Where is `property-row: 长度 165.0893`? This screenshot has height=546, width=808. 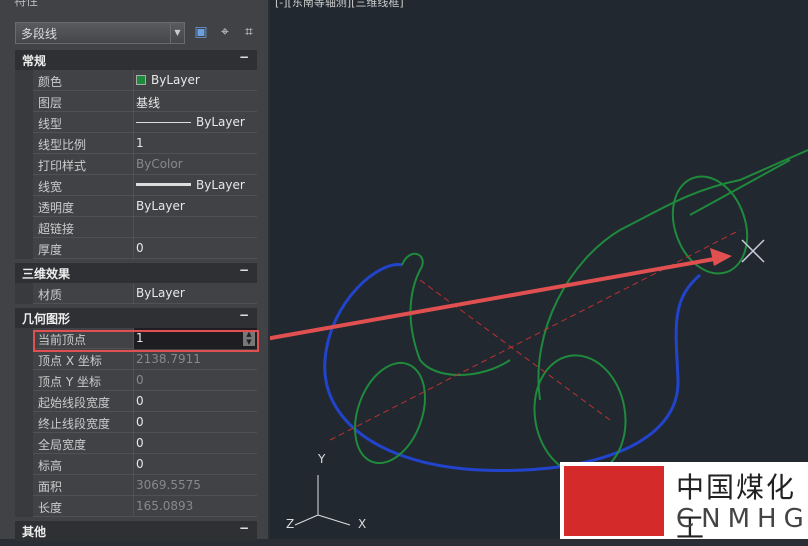 property-row: 长度 165.0893 is located at coordinates (145, 506).